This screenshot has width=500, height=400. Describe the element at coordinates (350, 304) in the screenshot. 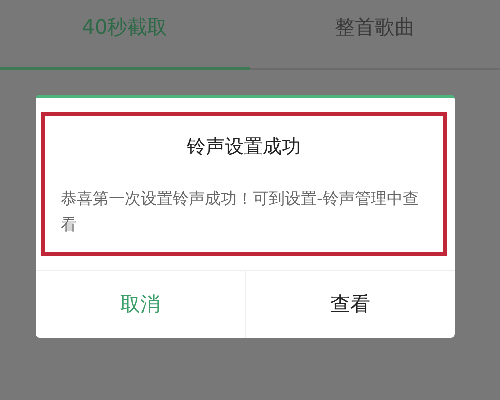

I see `dialog-button: 查看` at that location.